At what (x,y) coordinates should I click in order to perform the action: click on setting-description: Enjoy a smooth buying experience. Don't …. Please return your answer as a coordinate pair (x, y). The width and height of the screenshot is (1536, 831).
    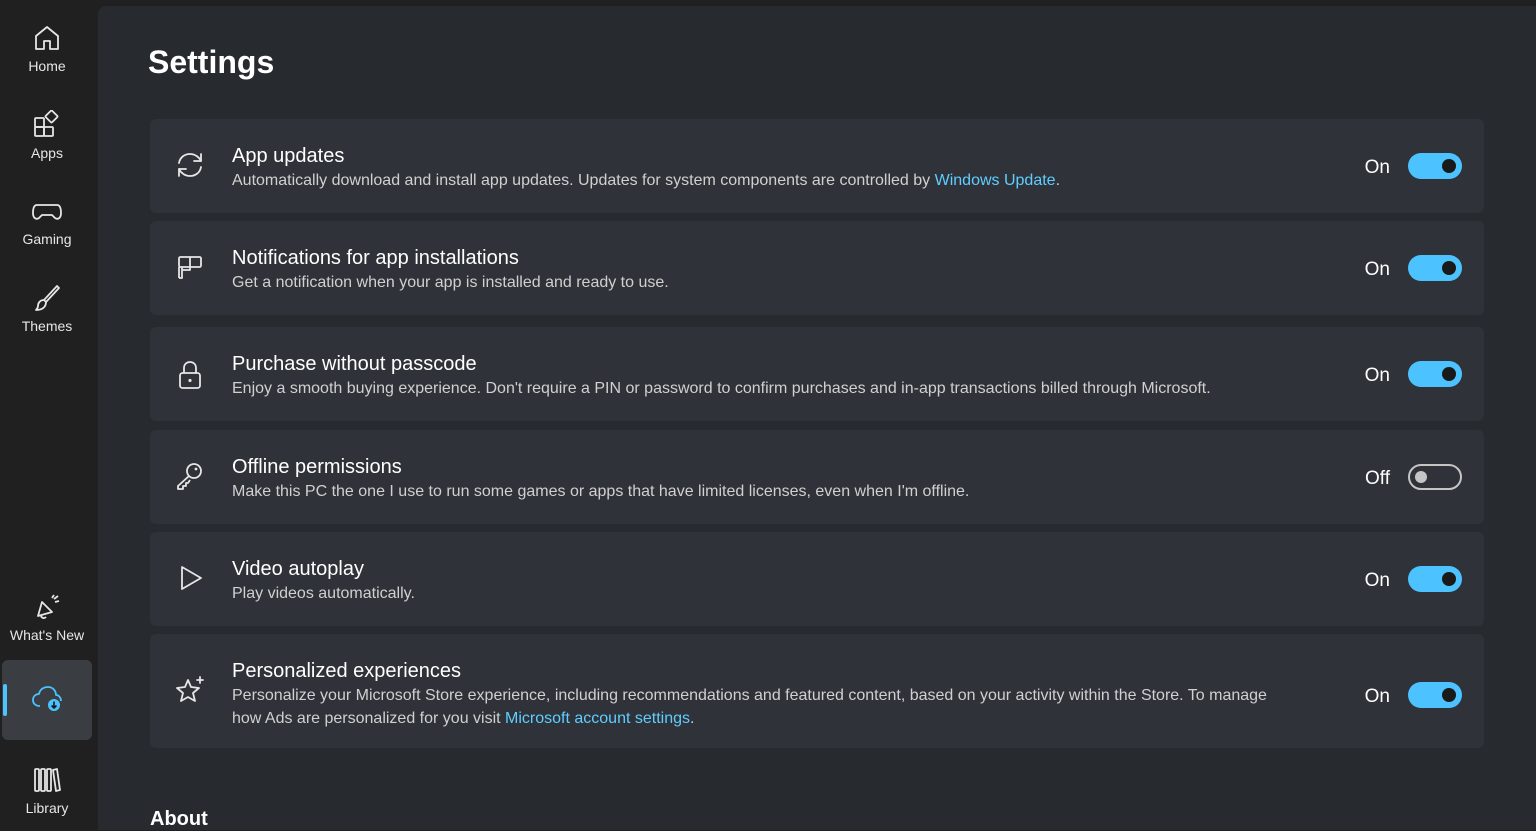
    Looking at the image, I should click on (721, 388).